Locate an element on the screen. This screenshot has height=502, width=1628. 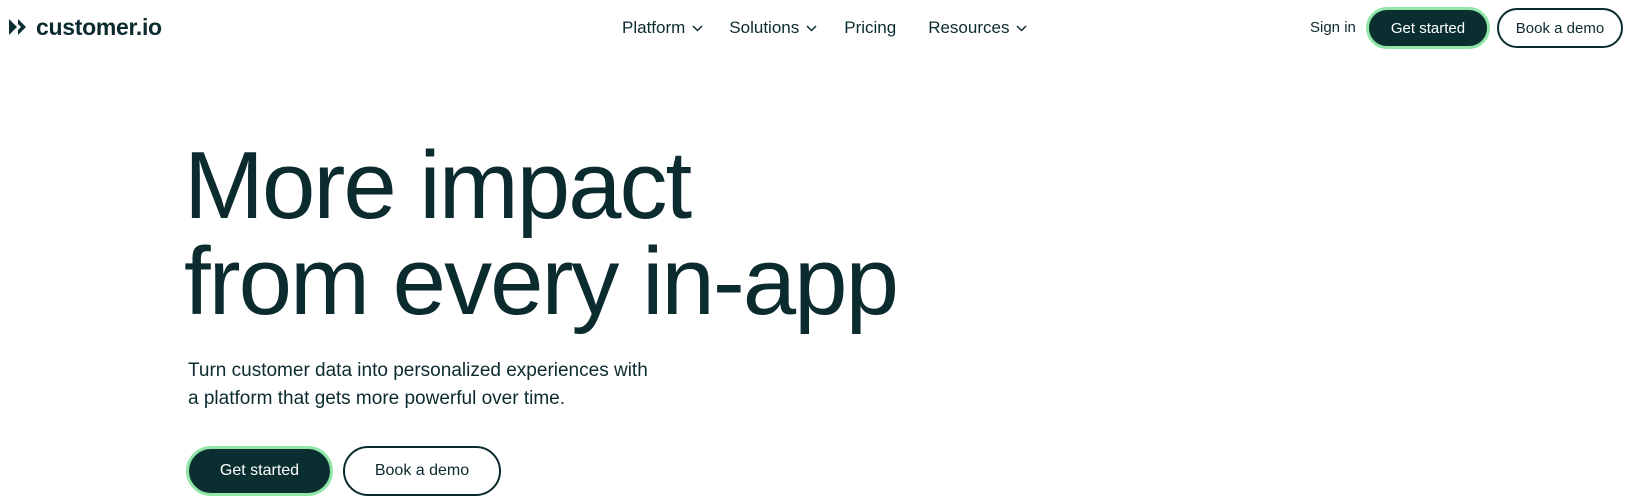
nav-item-label: Solutions is located at coordinates (764, 27).